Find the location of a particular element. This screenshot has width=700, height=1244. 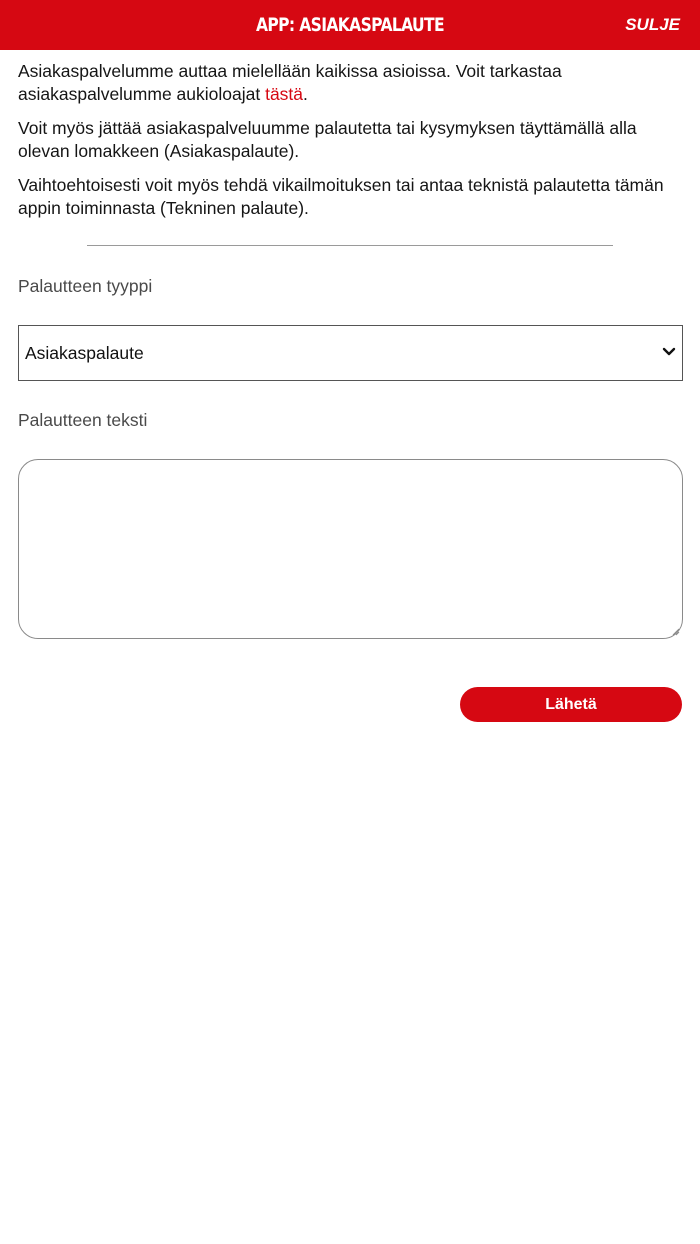

divider is located at coordinates (350, 245).